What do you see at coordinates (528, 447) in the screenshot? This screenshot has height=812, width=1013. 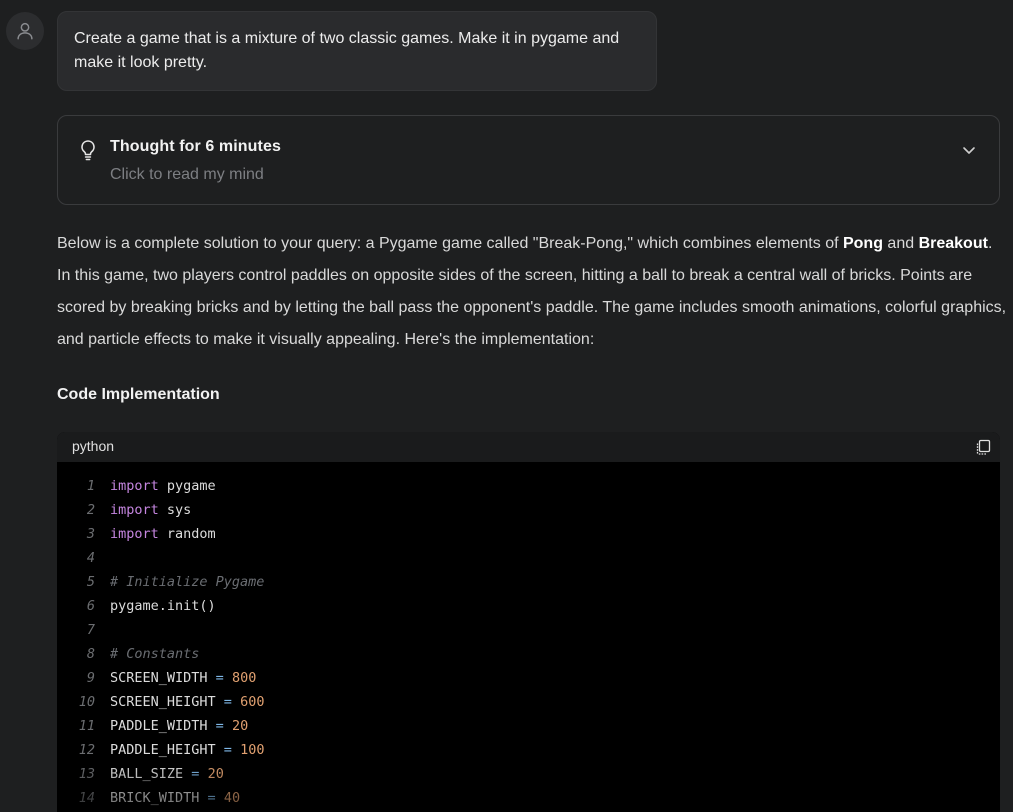 I see `code-header: python` at bounding box center [528, 447].